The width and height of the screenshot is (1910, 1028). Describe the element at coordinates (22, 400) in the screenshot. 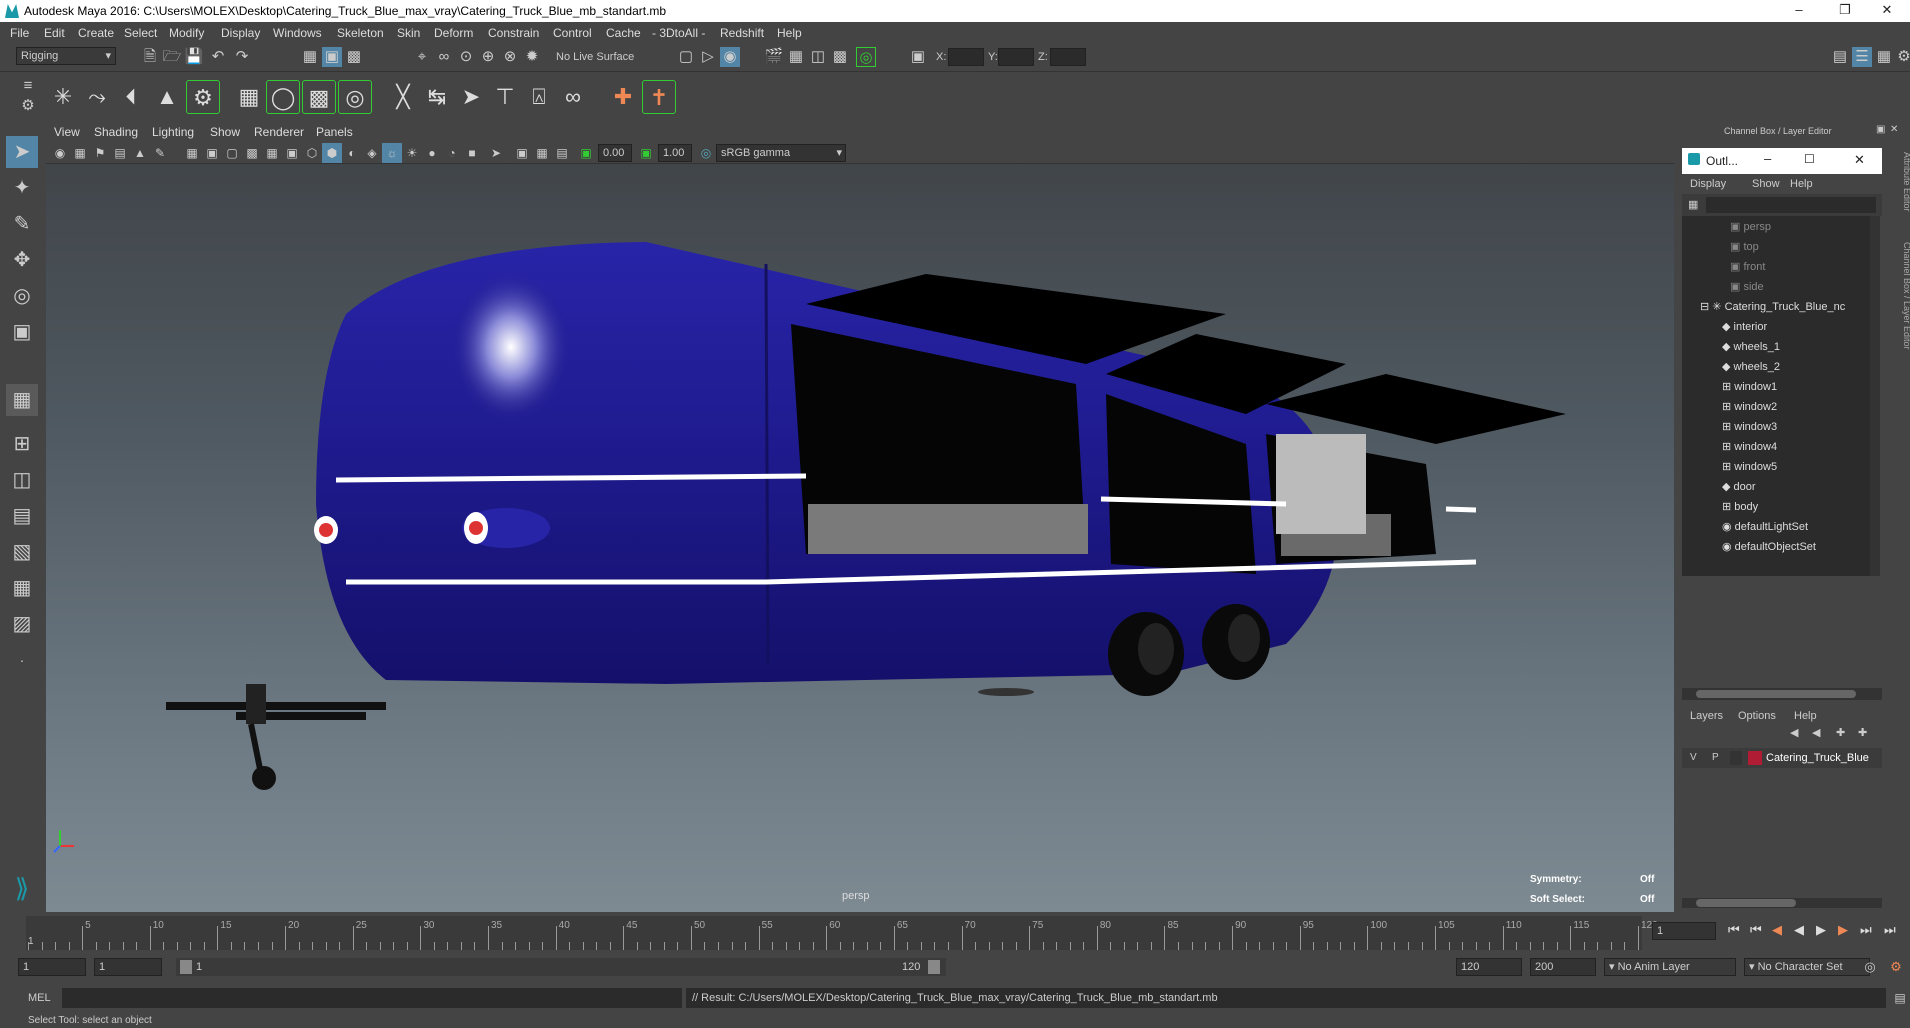

I see `single-perspective-layout-icon: ▦` at that location.